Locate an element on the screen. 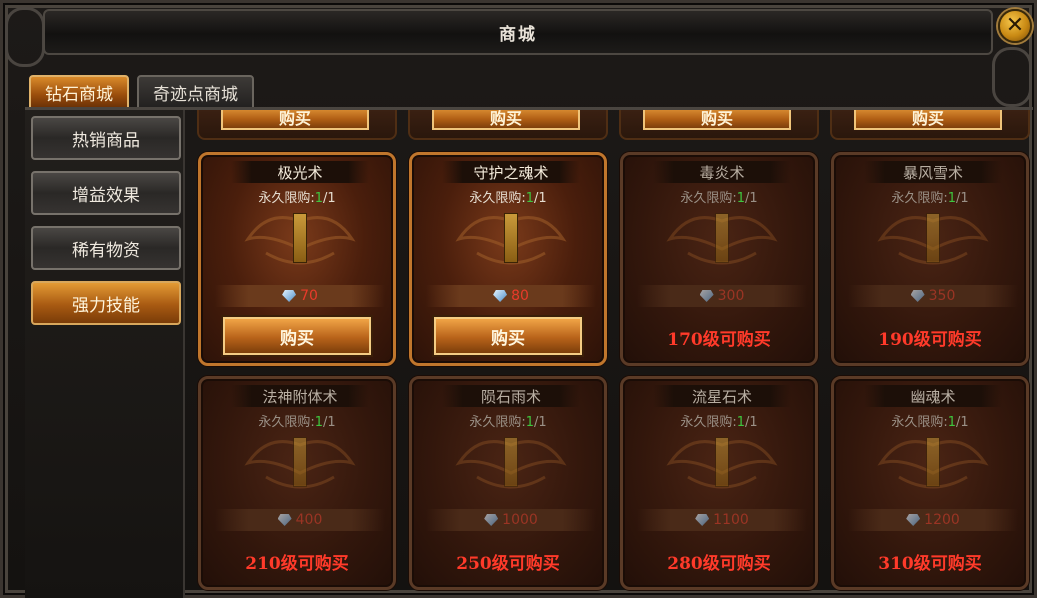  sidebar-item-buffs: 增益效果 is located at coordinates (106, 193).